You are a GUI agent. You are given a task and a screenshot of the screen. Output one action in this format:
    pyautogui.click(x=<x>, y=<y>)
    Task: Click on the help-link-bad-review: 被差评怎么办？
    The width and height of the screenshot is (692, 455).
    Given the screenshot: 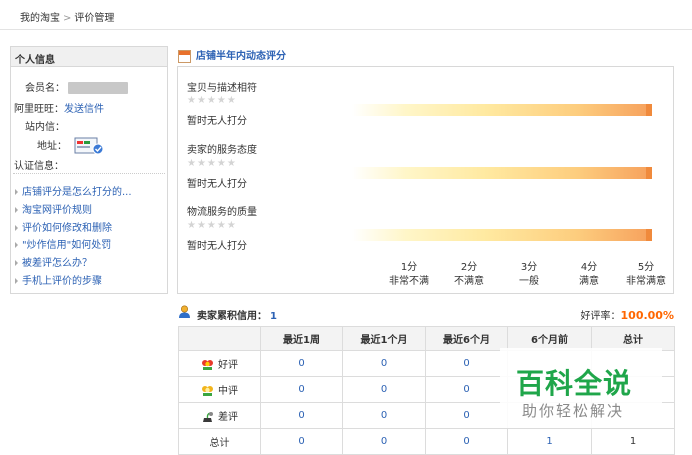 What is the action you would take?
    pyautogui.click(x=53, y=261)
    